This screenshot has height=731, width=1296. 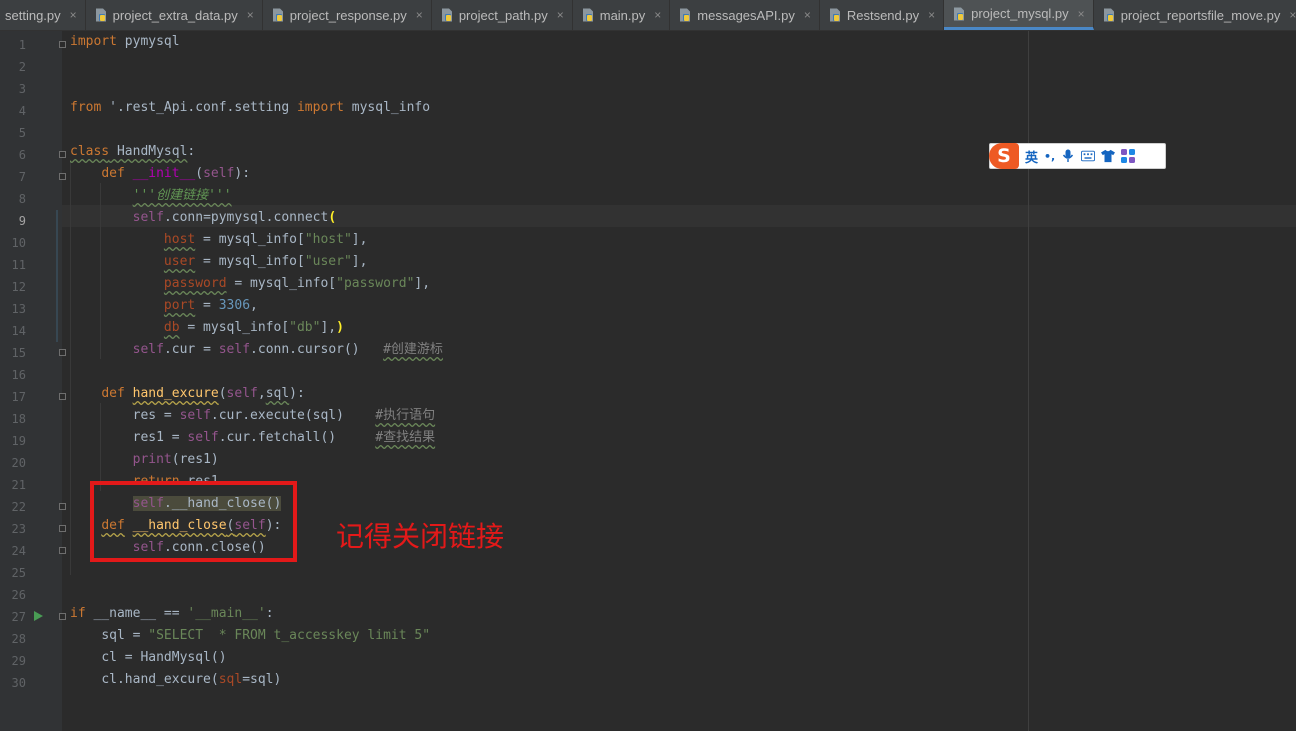 I want to click on line-number: 28, so click(x=13, y=639).